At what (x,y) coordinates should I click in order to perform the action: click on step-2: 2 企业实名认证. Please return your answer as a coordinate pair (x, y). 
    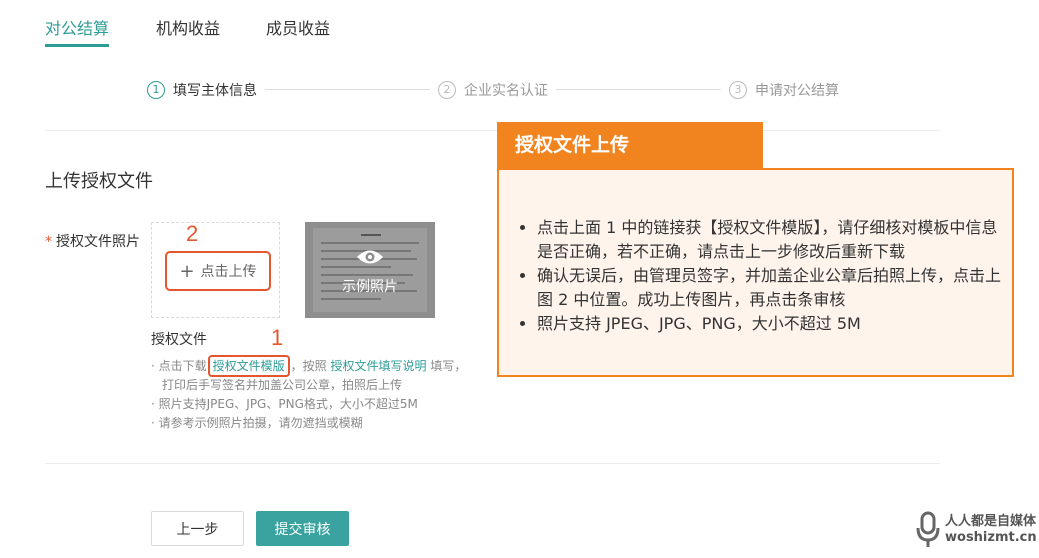
    Looking at the image, I should click on (493, 90).